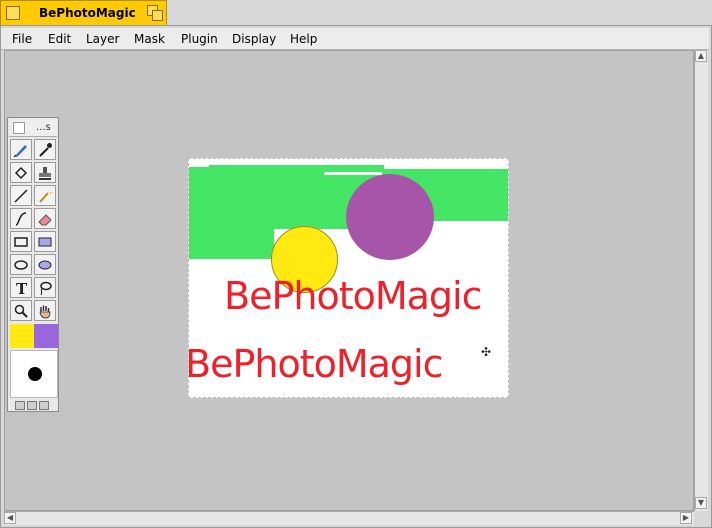 This screenshot has width=712, height=528. Describe the element at coordinates (45, 218) in the screenshot. I see `eraser-icon` at that location.